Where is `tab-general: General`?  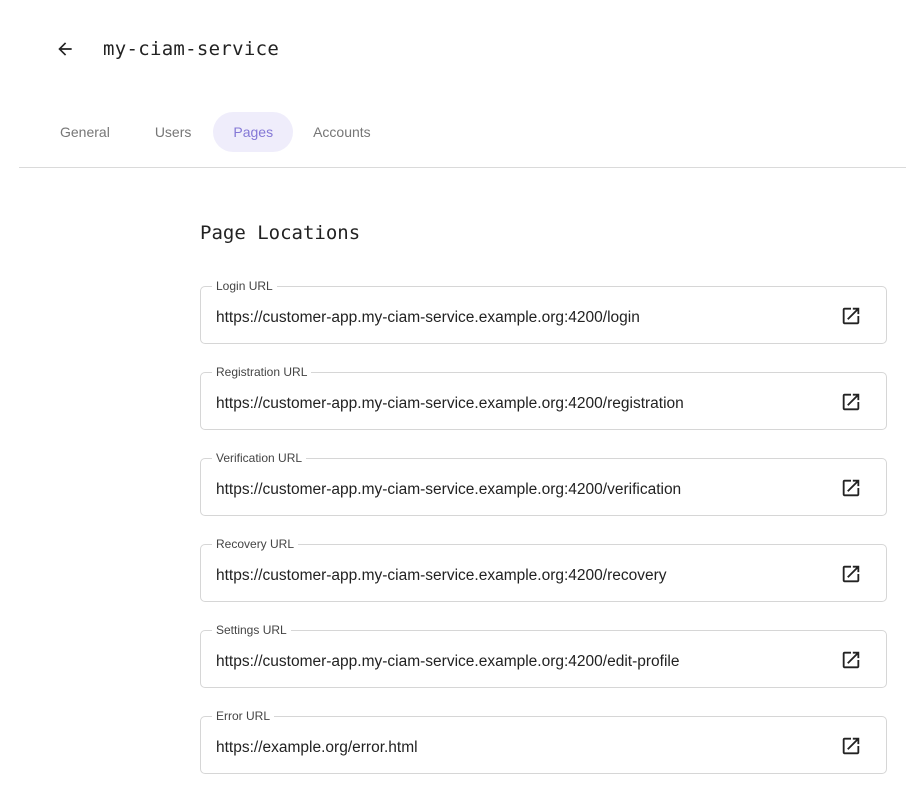
tab-general: General is located at coordinates (85, 132).